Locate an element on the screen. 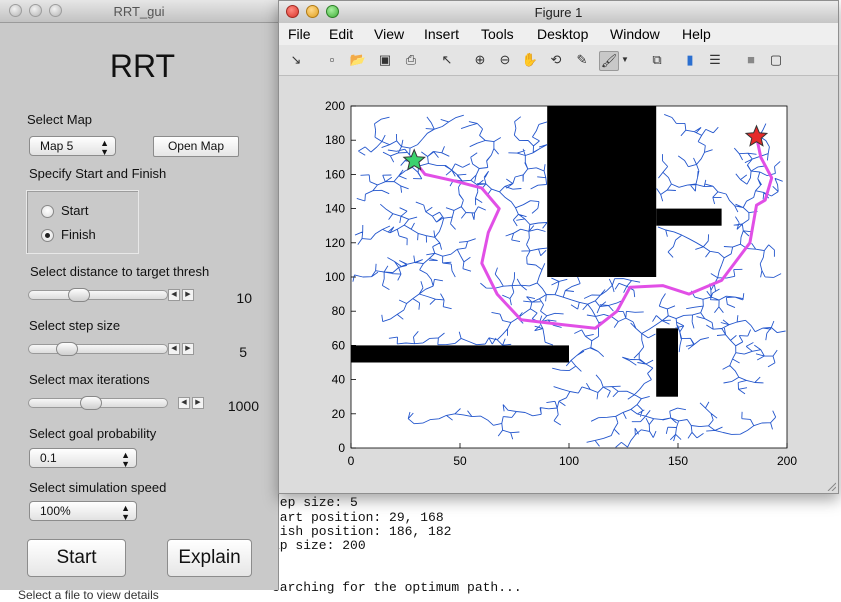 The height and width of the screenshot is (602, 841). simulation-speed-select: 100% ▲ ▼ is located at coordinates (83, 511).